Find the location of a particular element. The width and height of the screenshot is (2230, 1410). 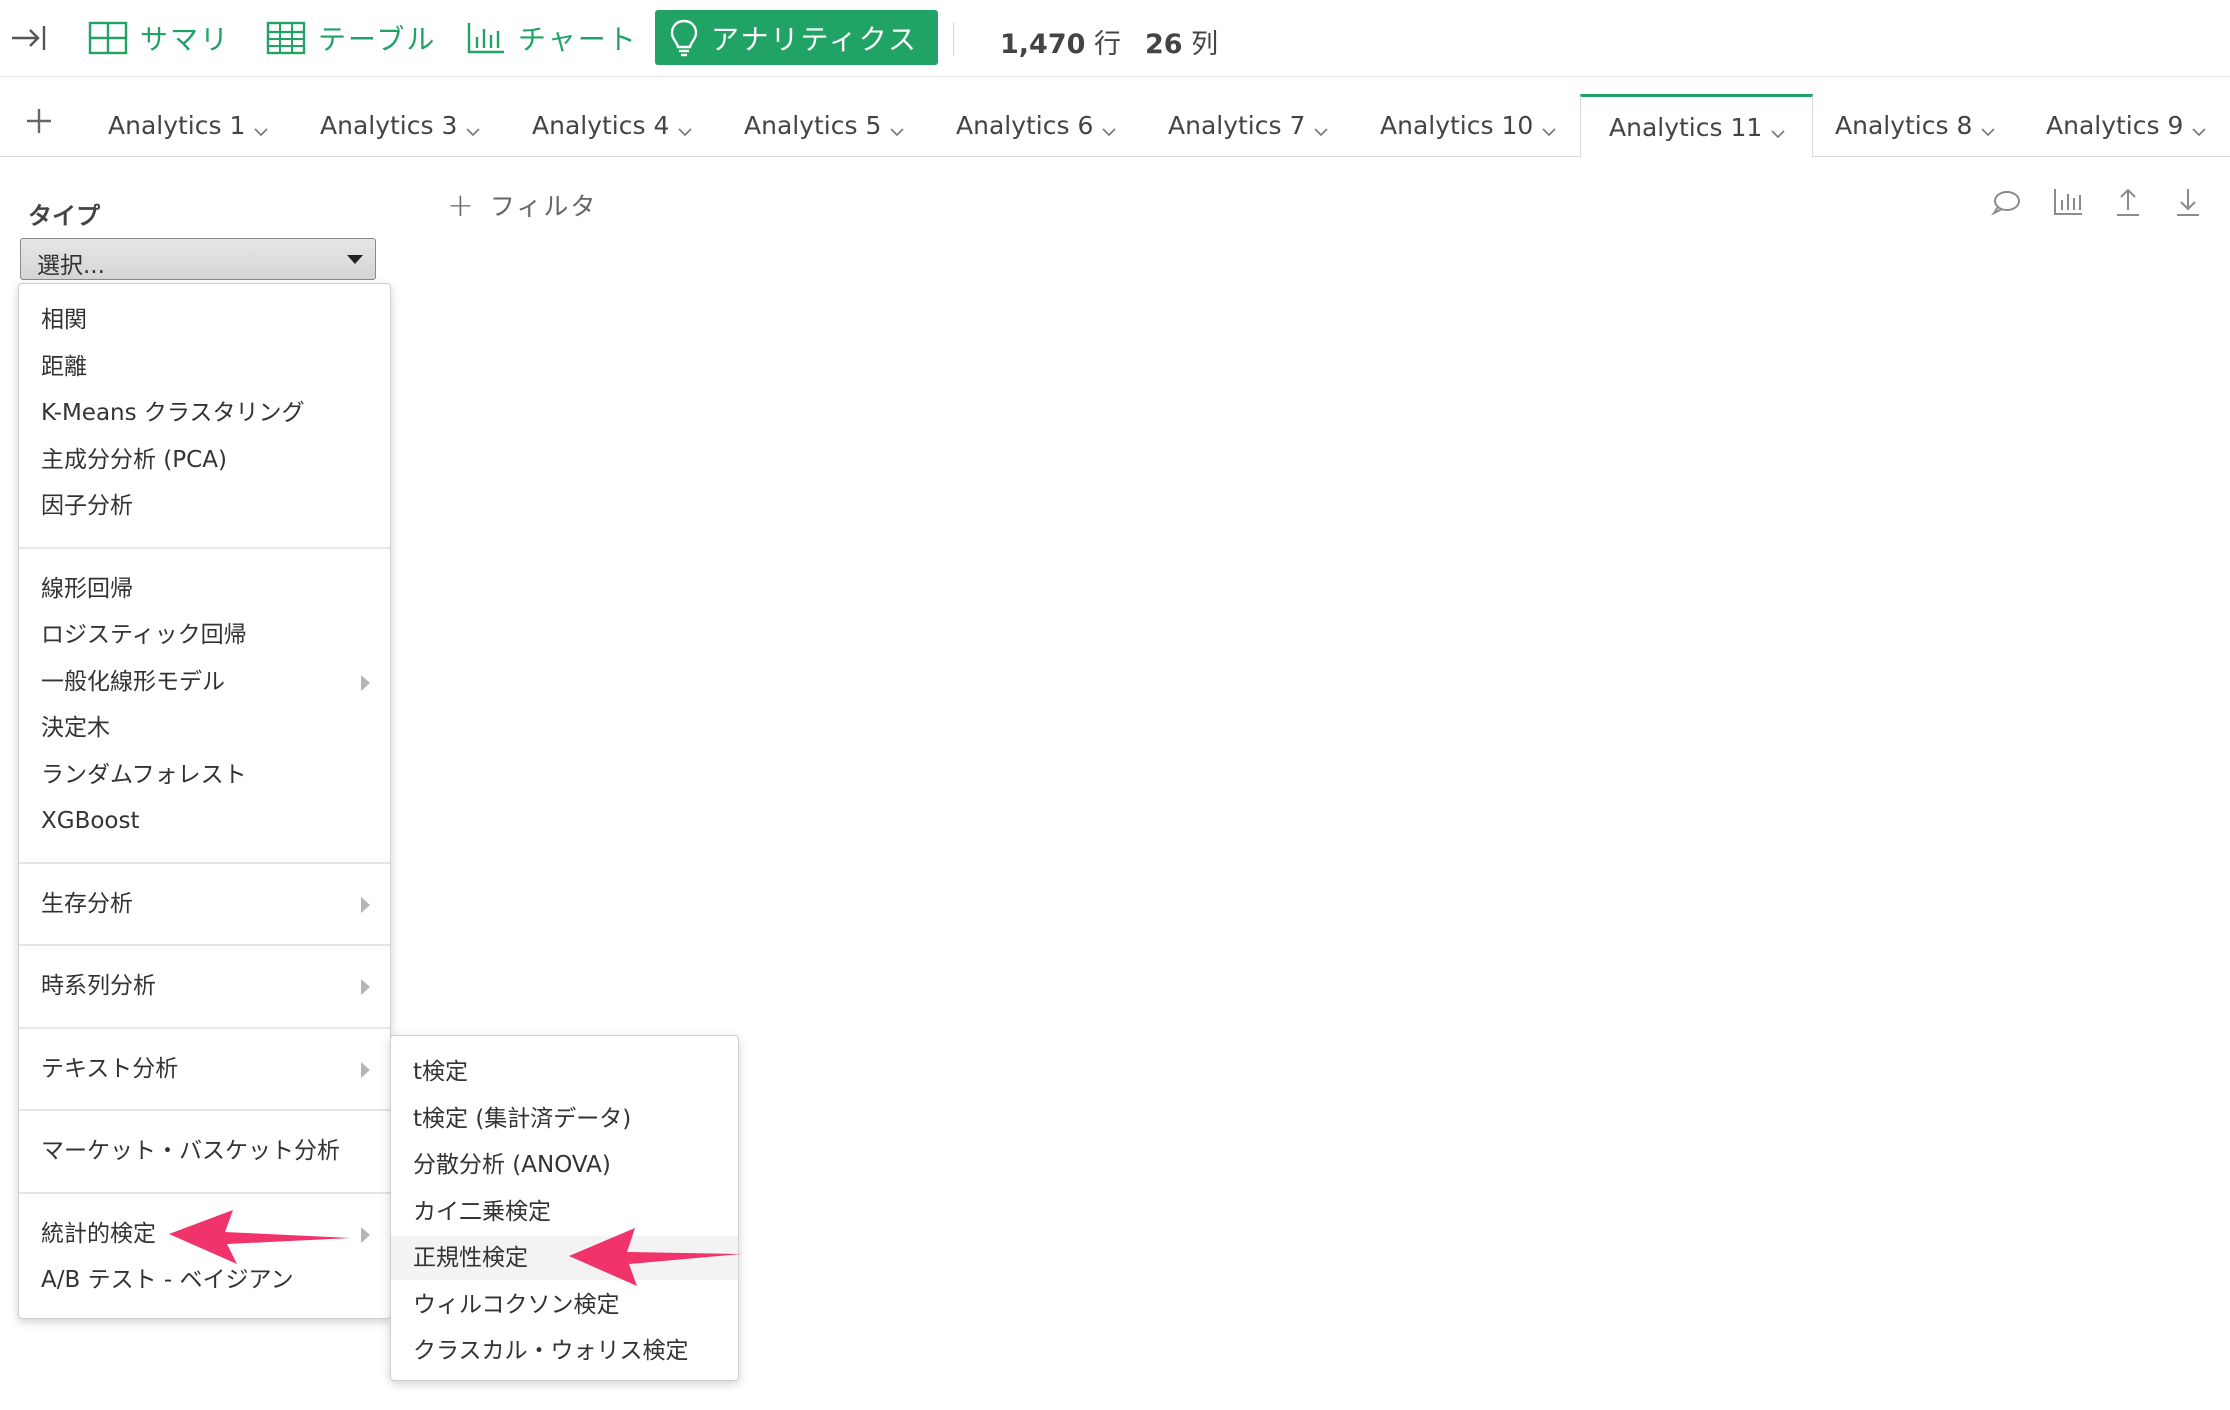

tab-analytics-10: Analytics 10 is located at coordinates (1468, 125).